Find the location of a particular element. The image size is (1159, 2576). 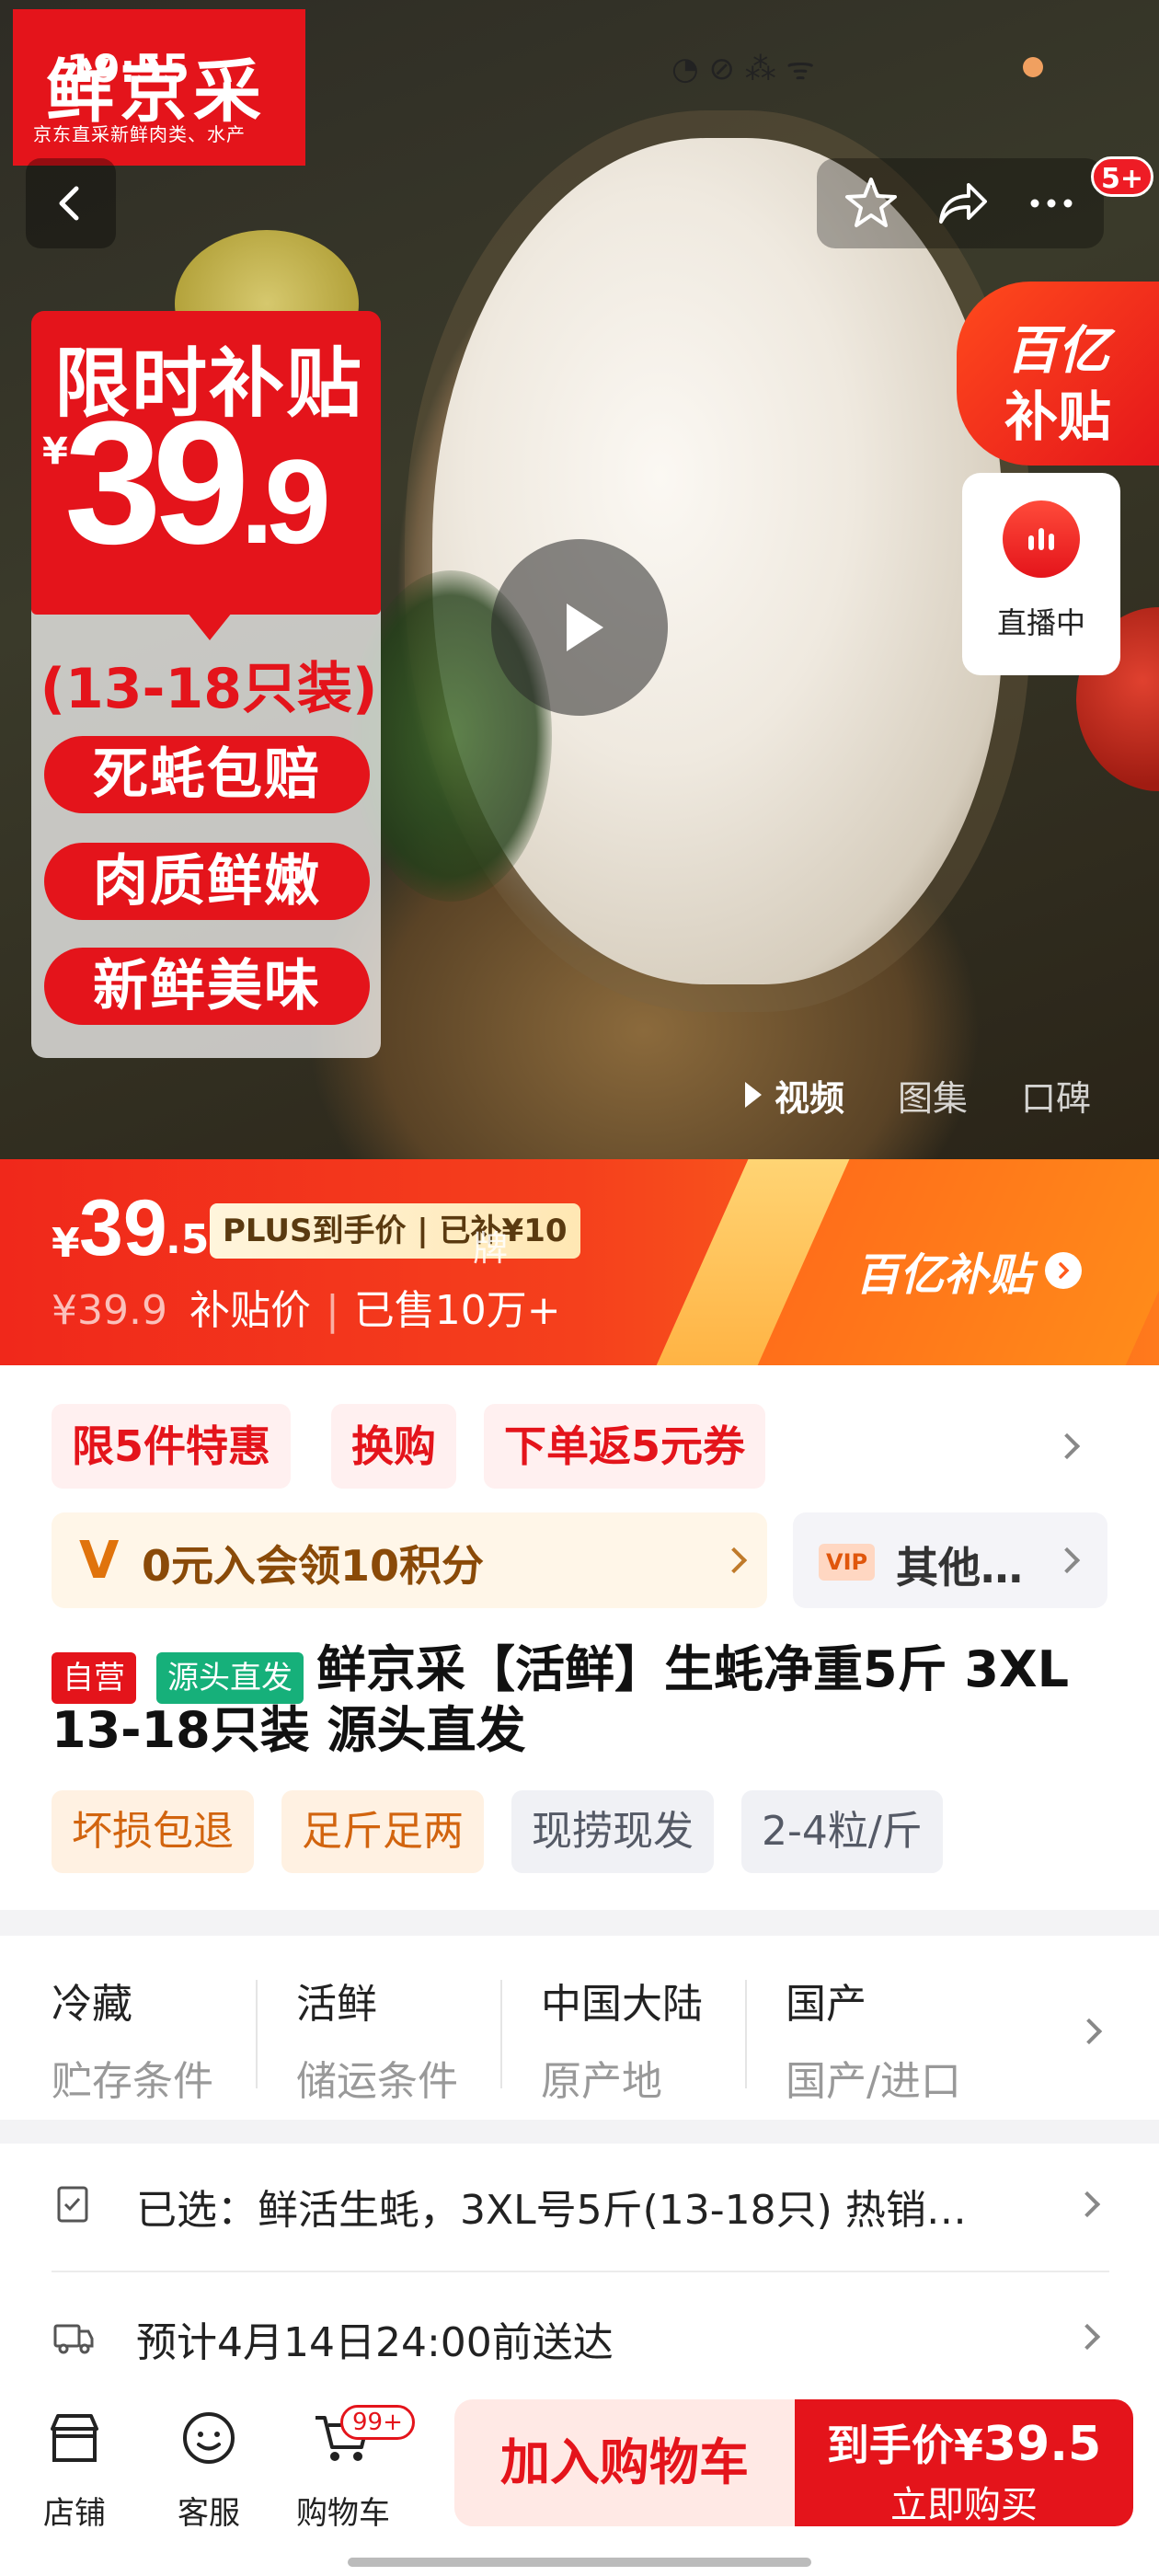

share-icon is located at coordinates (963, 203).